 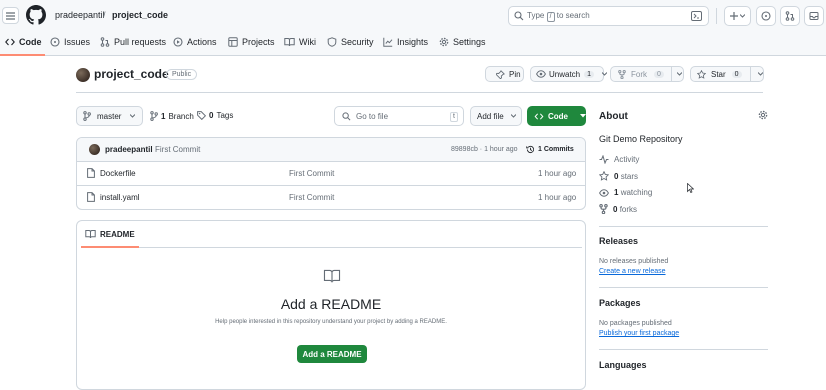 I want to click on menu-button, so click(x=10, y=15).